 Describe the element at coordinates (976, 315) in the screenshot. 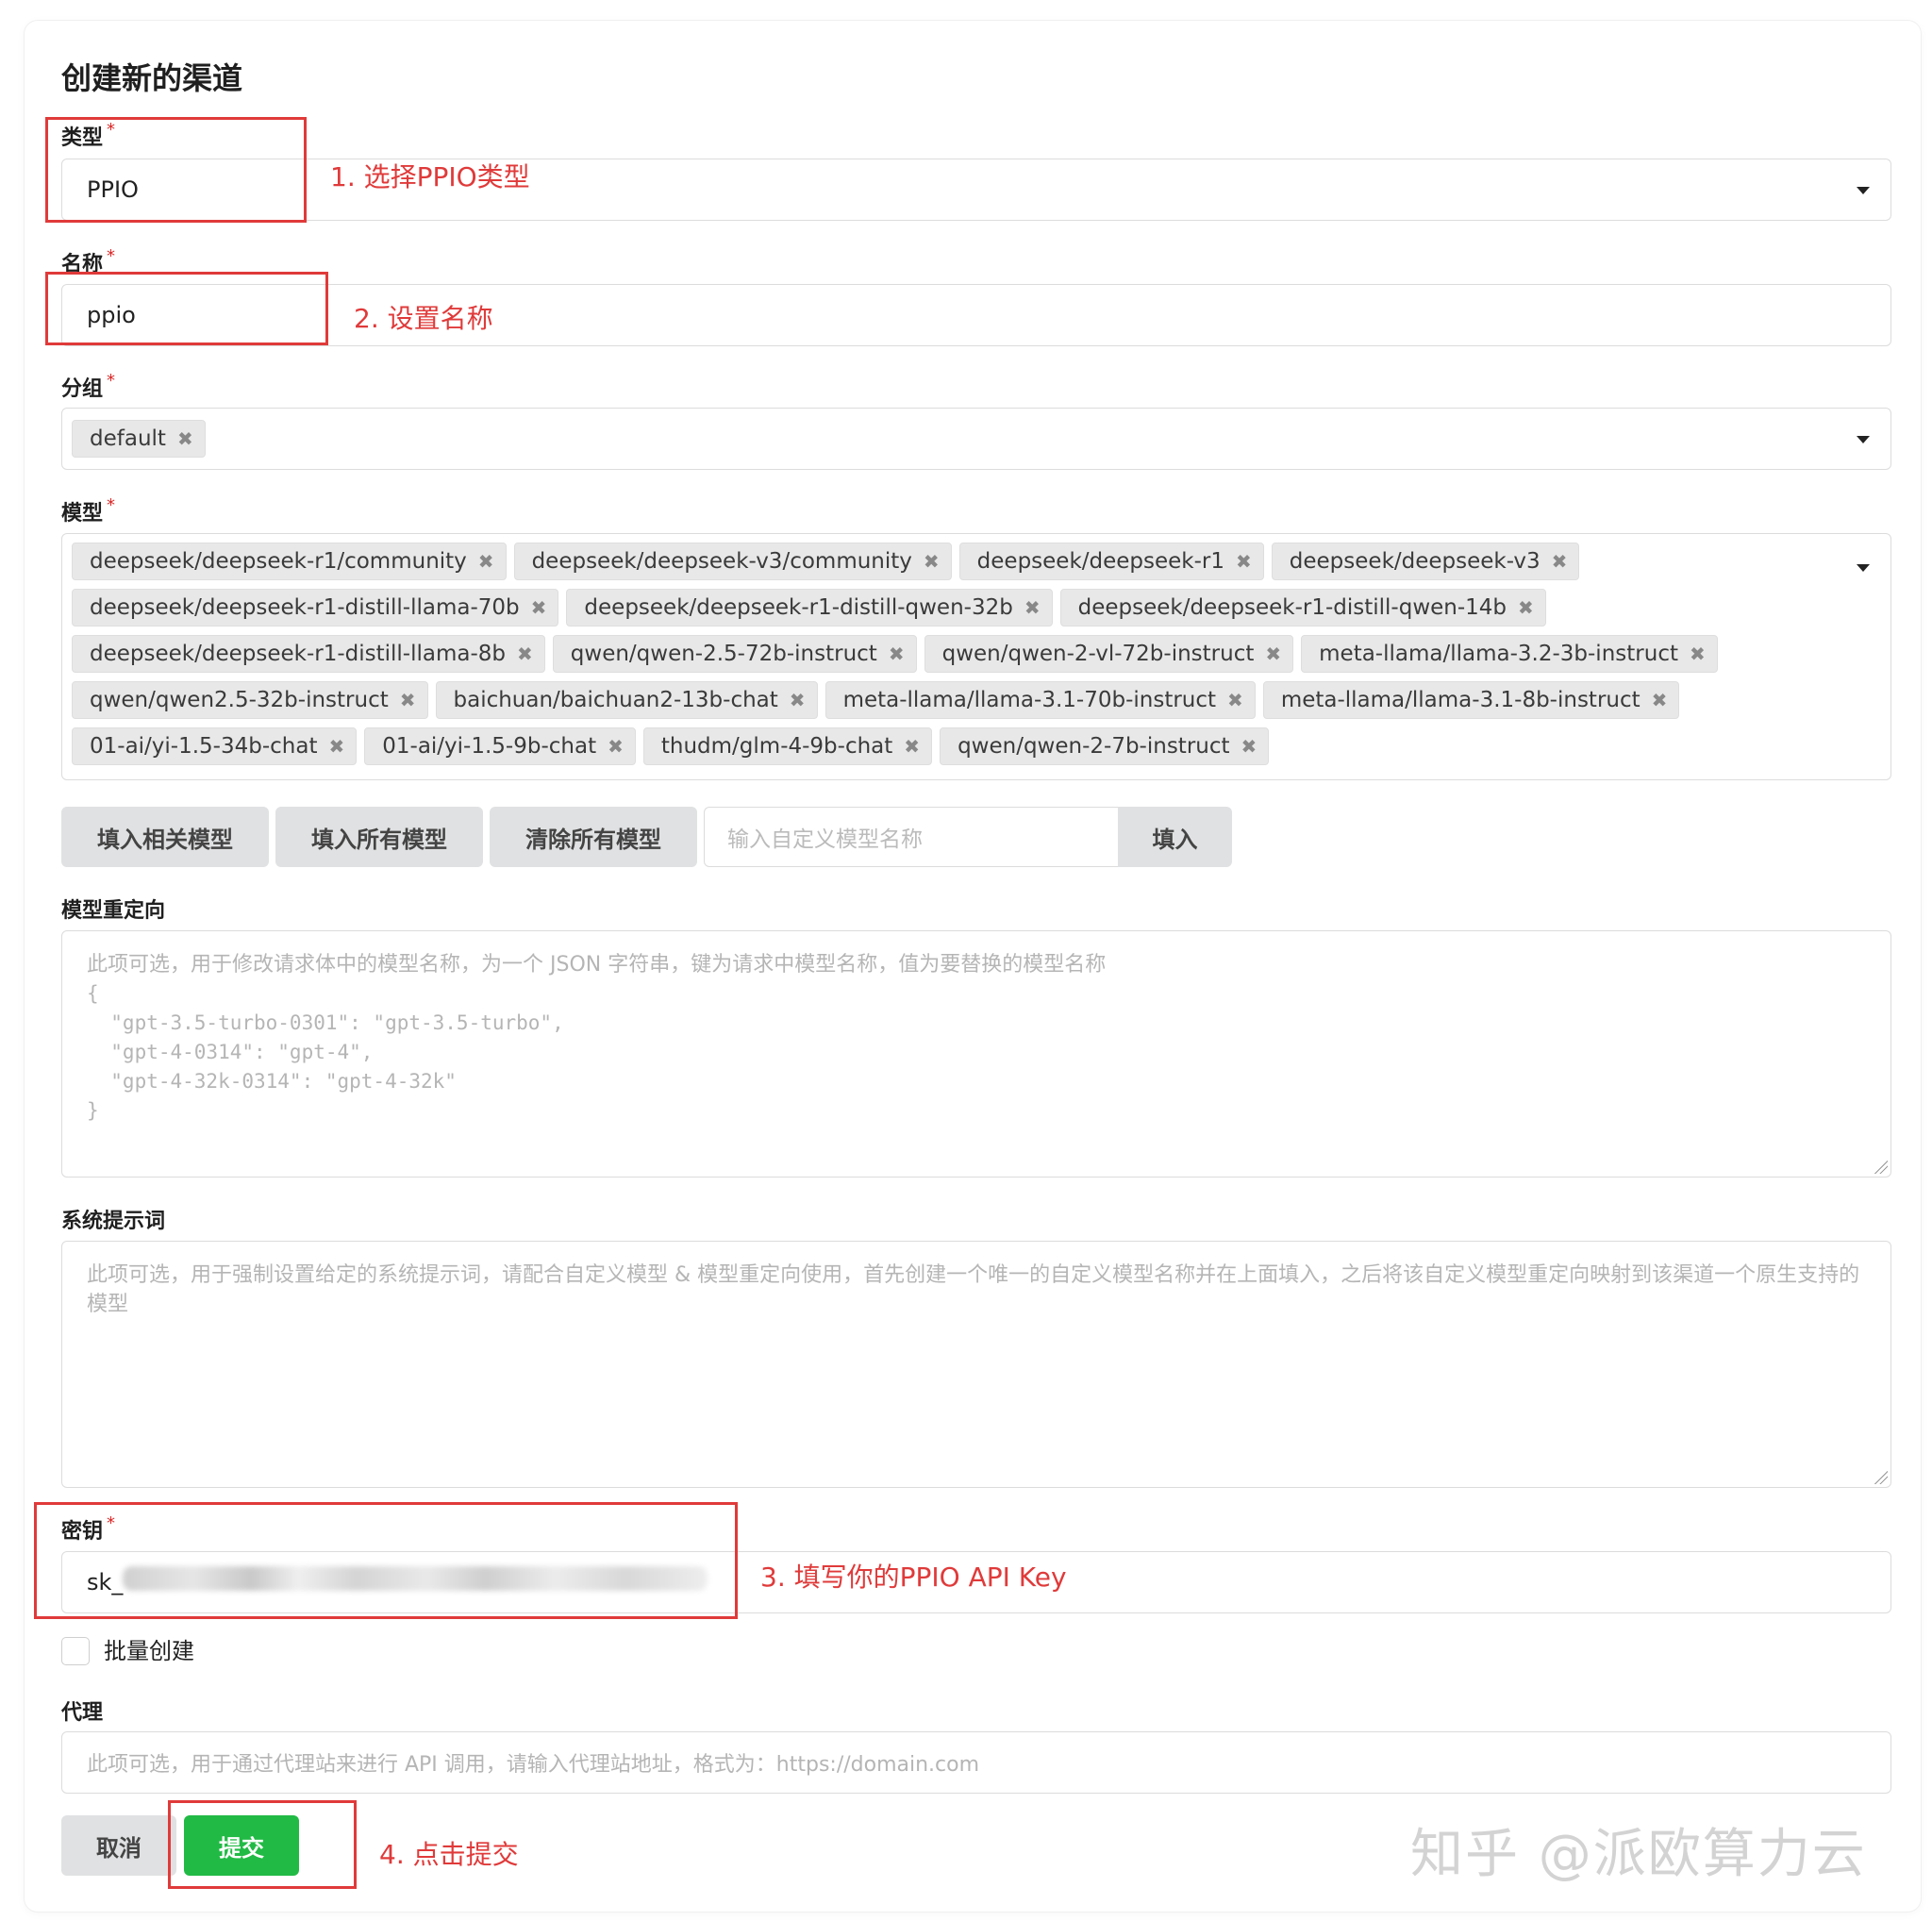

I see `name-input: ppio` at that location.